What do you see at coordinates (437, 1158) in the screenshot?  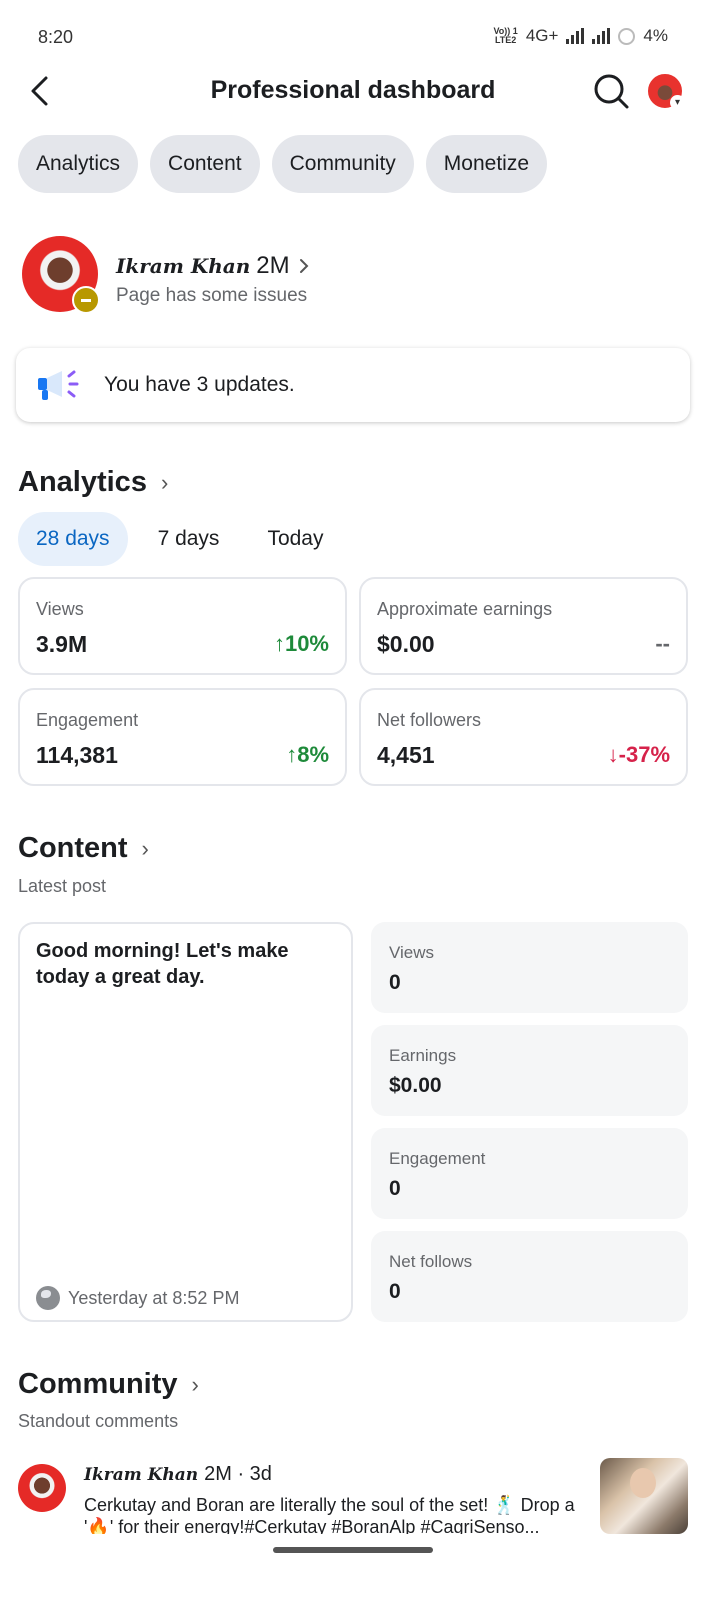 I see `stat-label: Engagement` at bounding box center [437, 1158].